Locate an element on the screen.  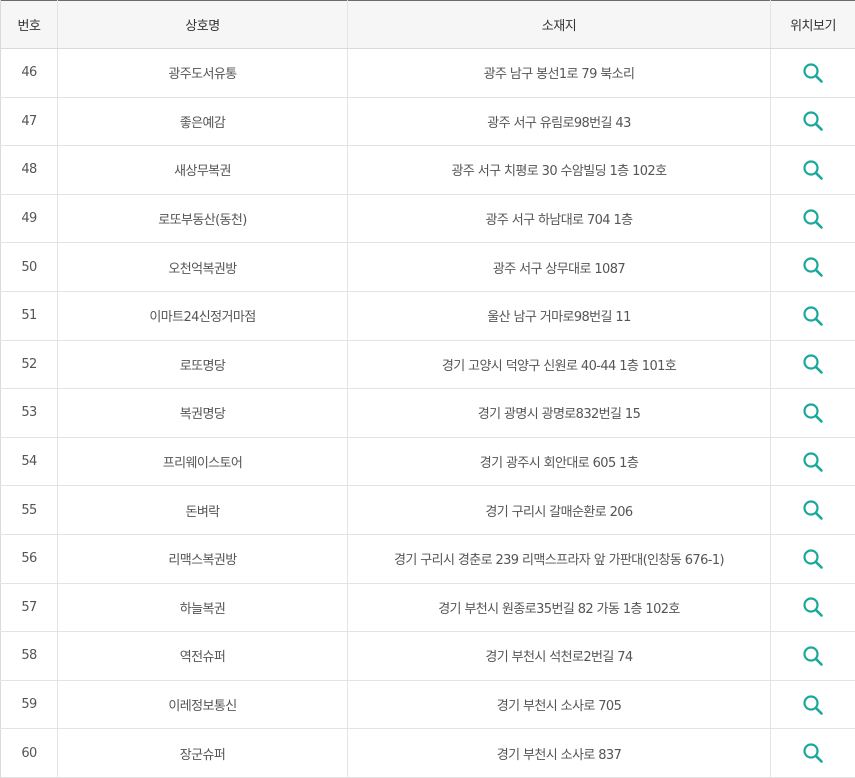
store-address: 경기 부천시 소사로 705 is located at coordinates (559, 705).